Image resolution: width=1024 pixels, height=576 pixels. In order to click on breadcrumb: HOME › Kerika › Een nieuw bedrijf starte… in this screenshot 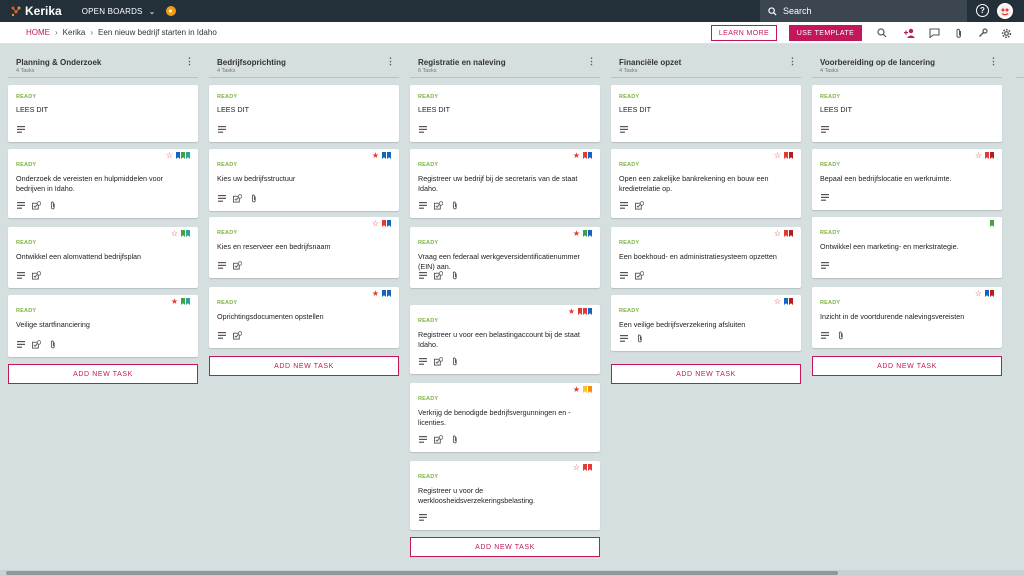, I will do `click(121, 32)`.